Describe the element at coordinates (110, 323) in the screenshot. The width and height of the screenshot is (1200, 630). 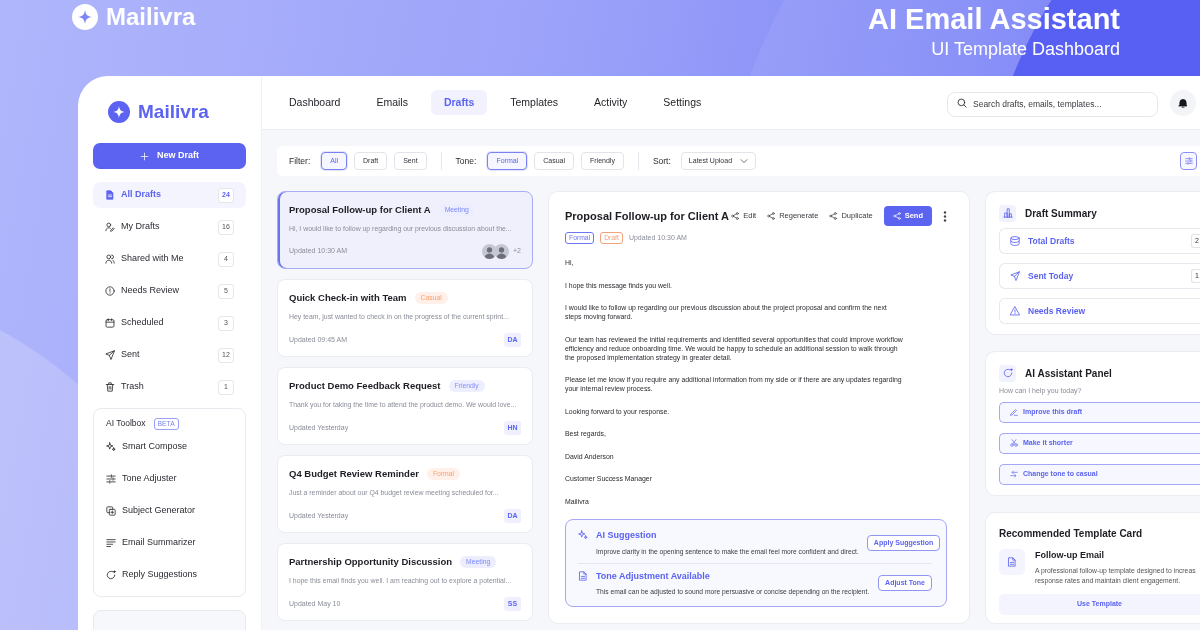
I see `calendar-icon` at that location.